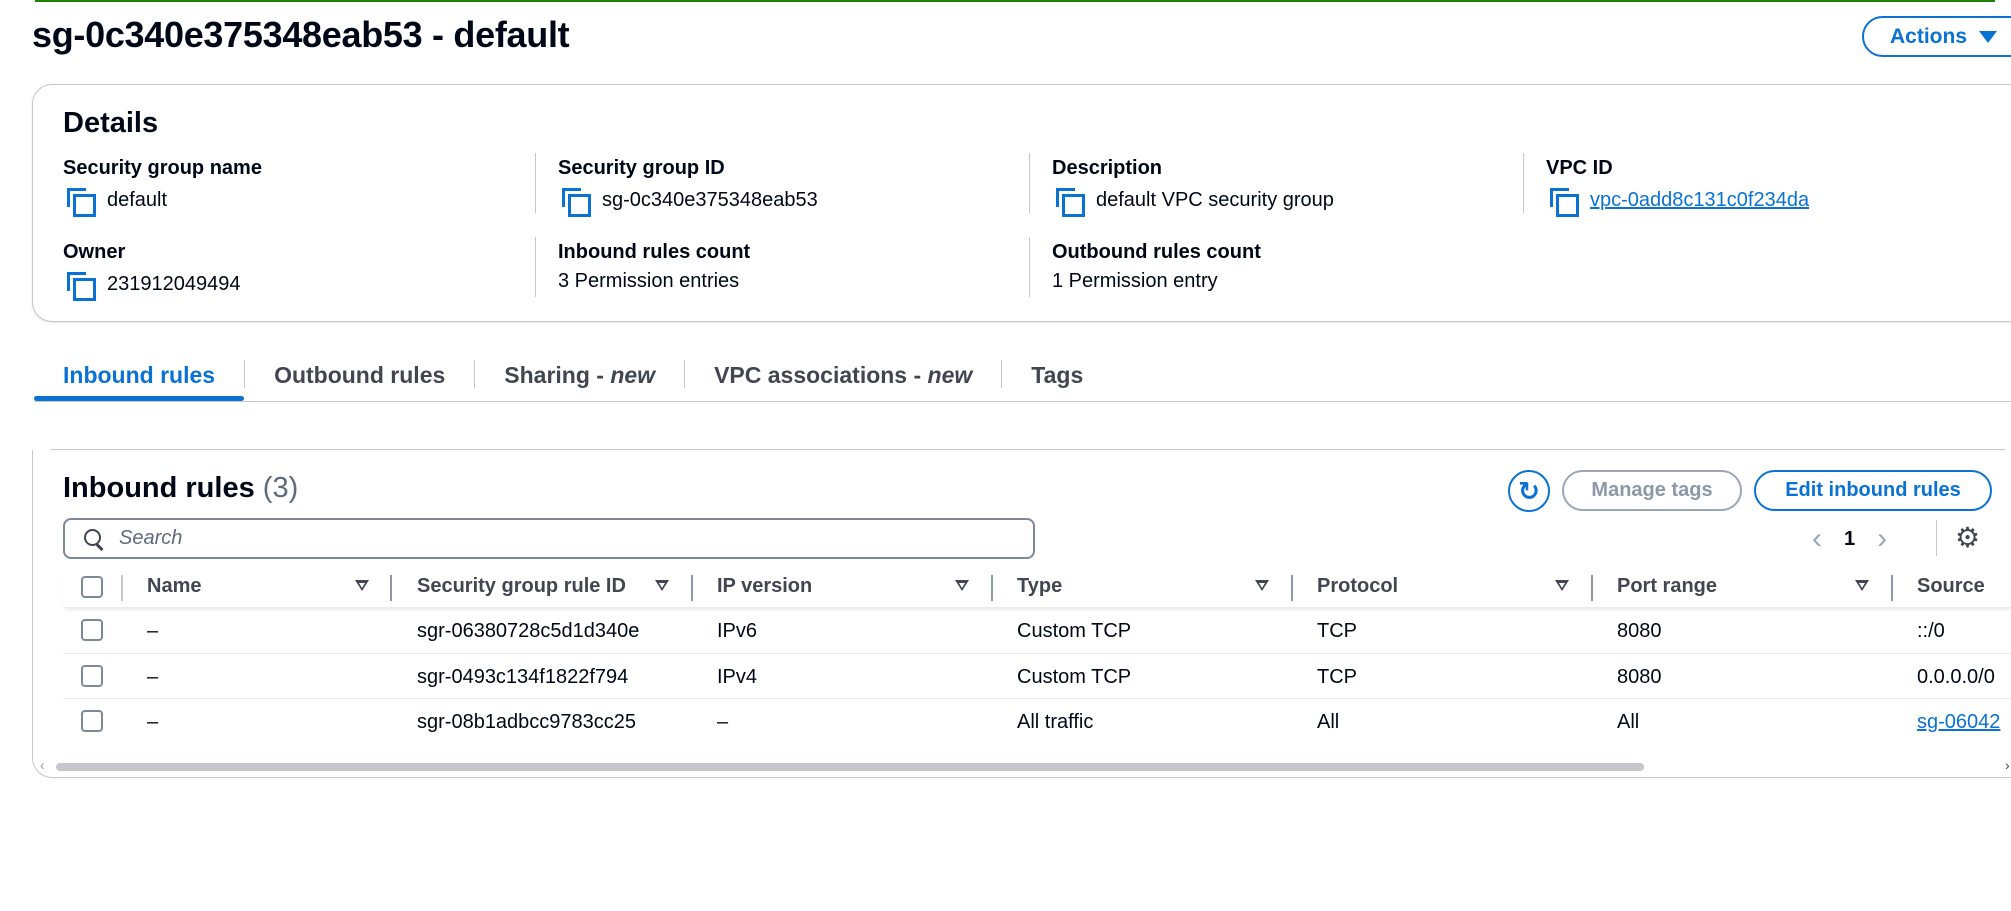 Image resolution: width=2011 pixels, height=911 pixels. I want to click on column-header-rule-id: Security group rule ID, so click(521, 586).